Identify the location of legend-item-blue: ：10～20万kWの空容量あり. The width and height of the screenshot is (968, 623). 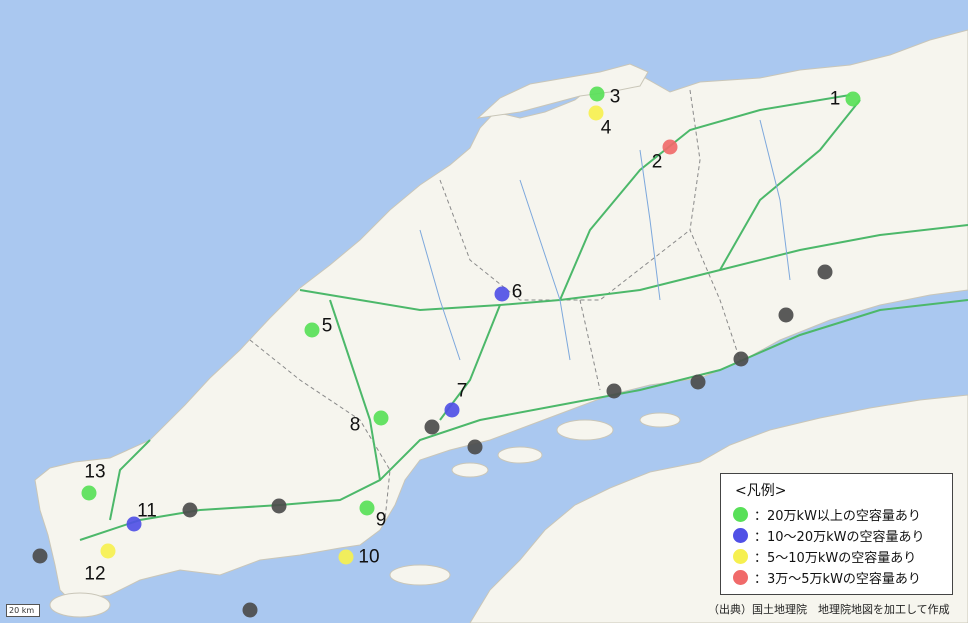
(836, 535).